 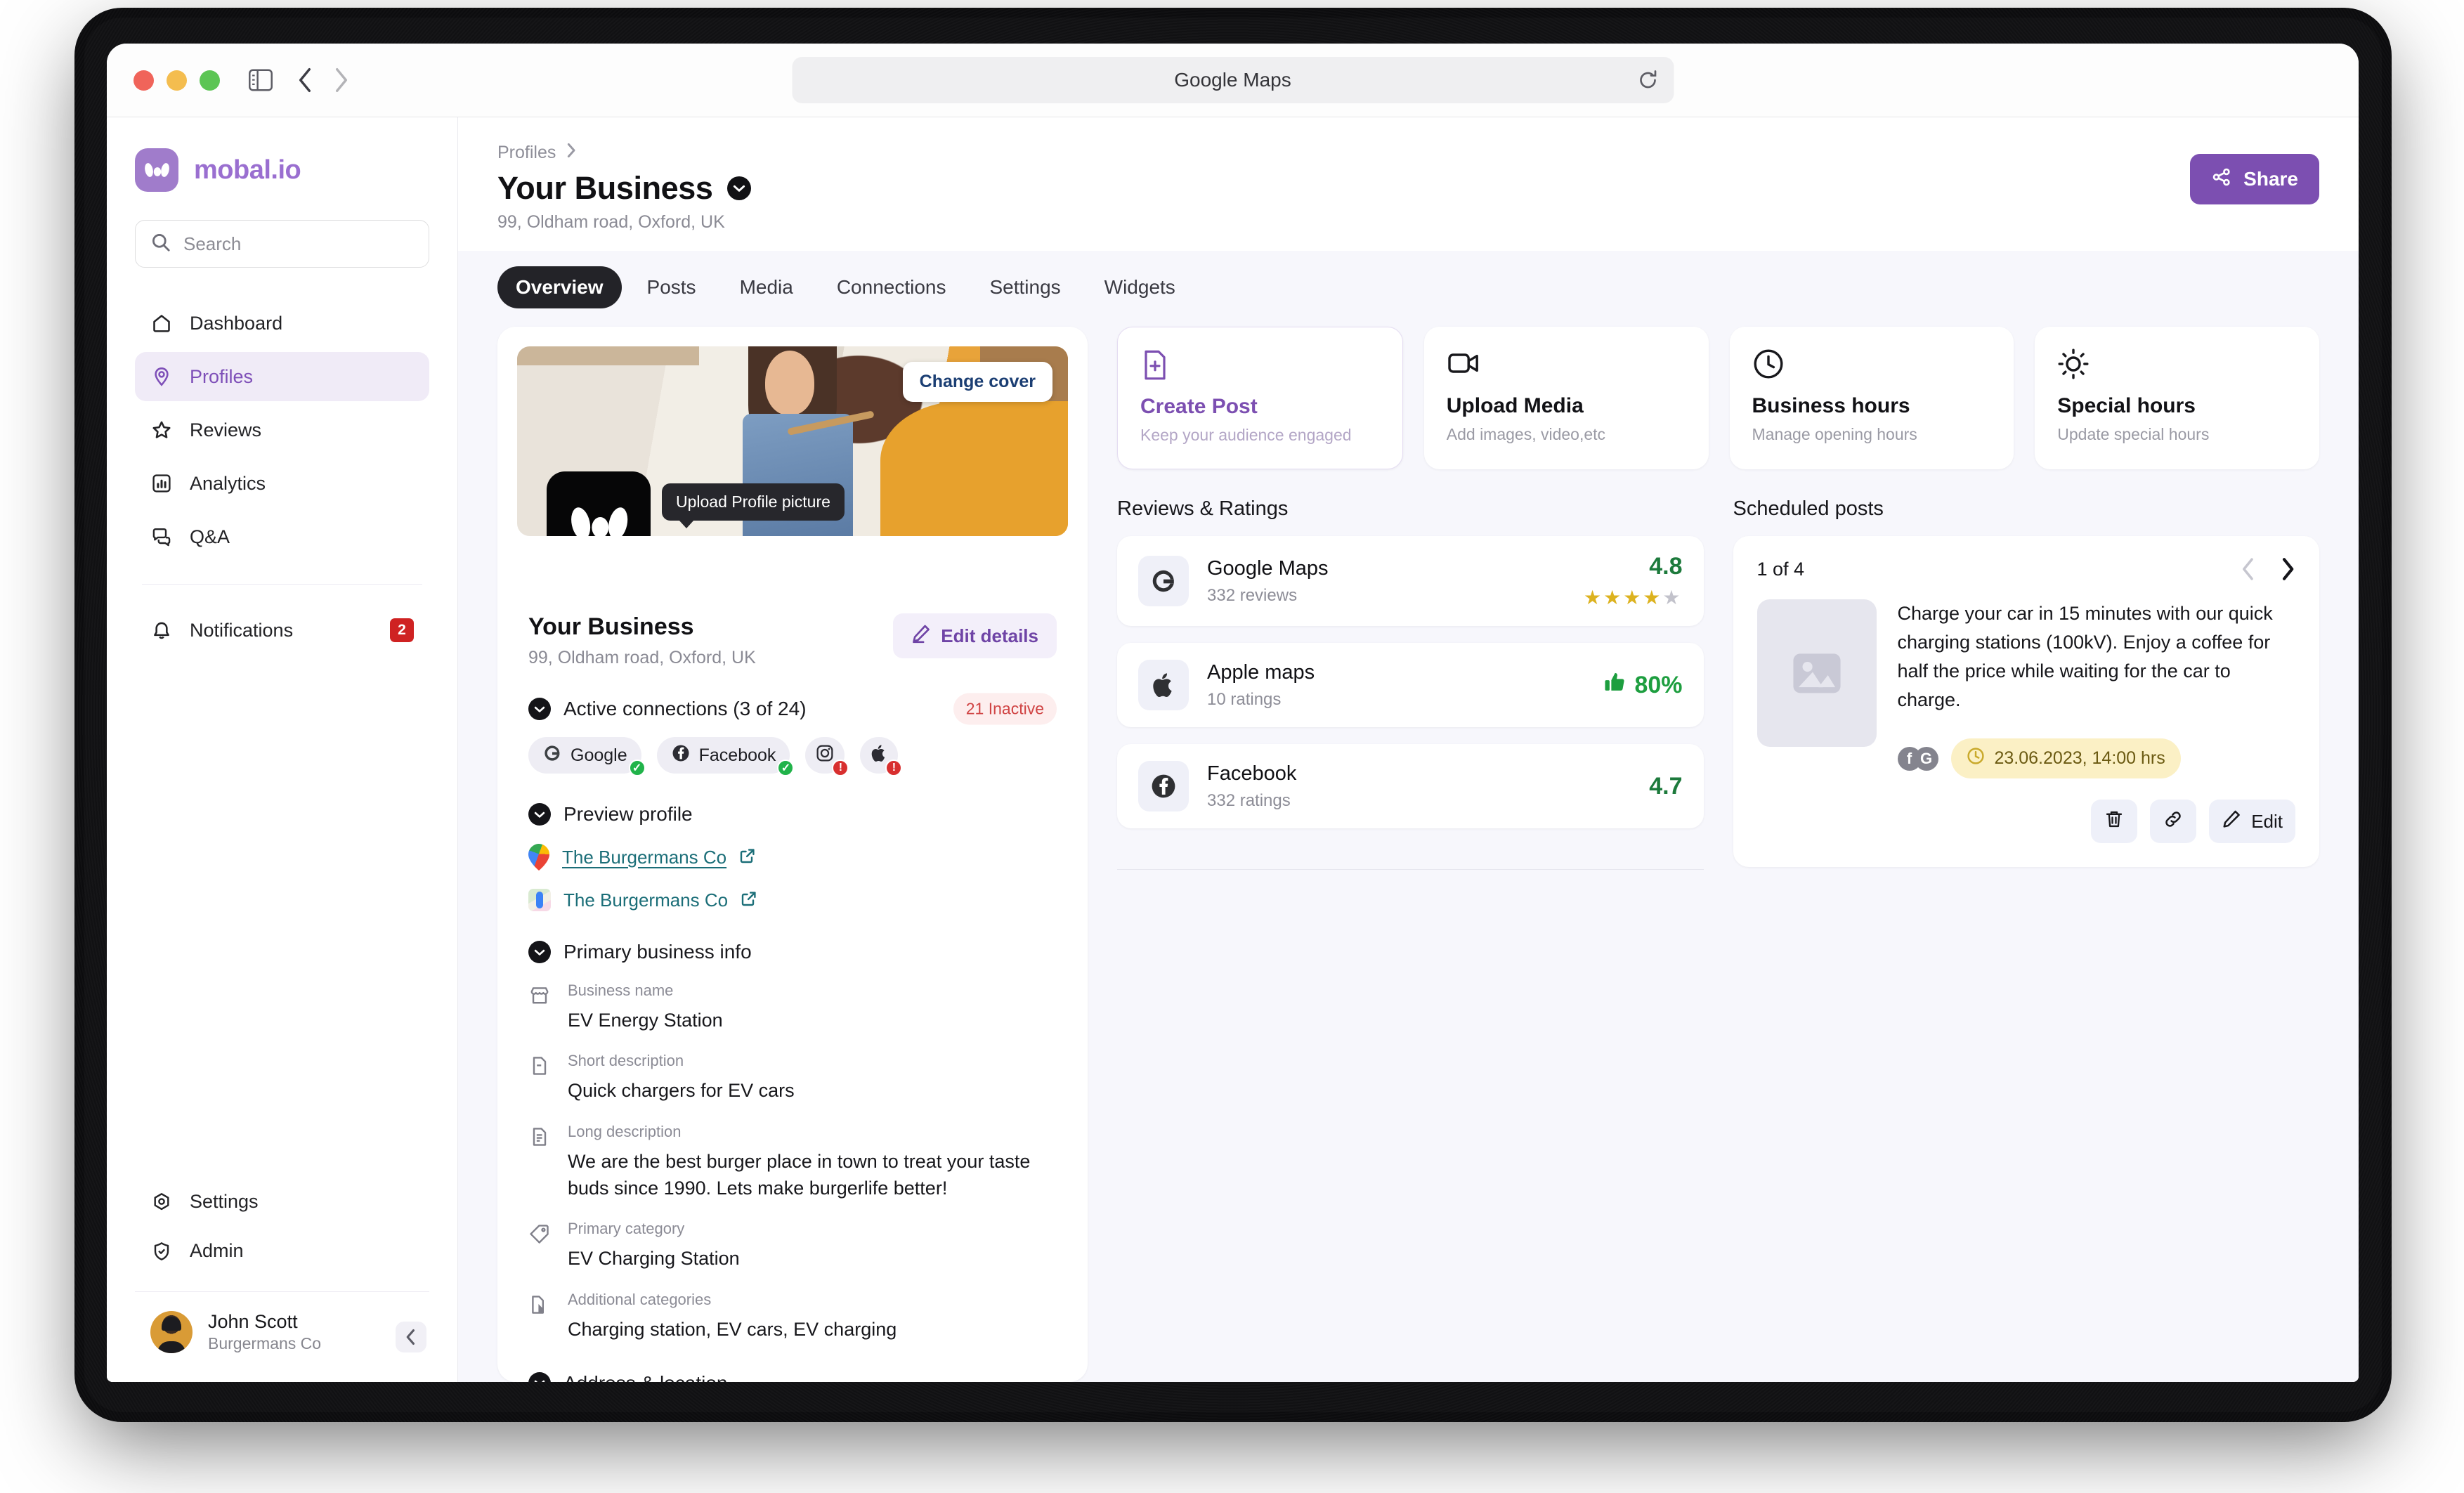 What do you see at coordinates (672, 287) in the screenshot?
I see `tab-posts: Posts` at bounding box center [672, 287].